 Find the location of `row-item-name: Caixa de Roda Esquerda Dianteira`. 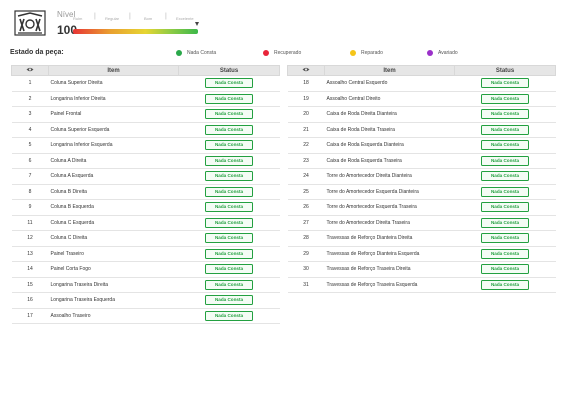

row-item-name: Caixa de Roda Esquerda Dianteira is located at coordinates (389, 145).